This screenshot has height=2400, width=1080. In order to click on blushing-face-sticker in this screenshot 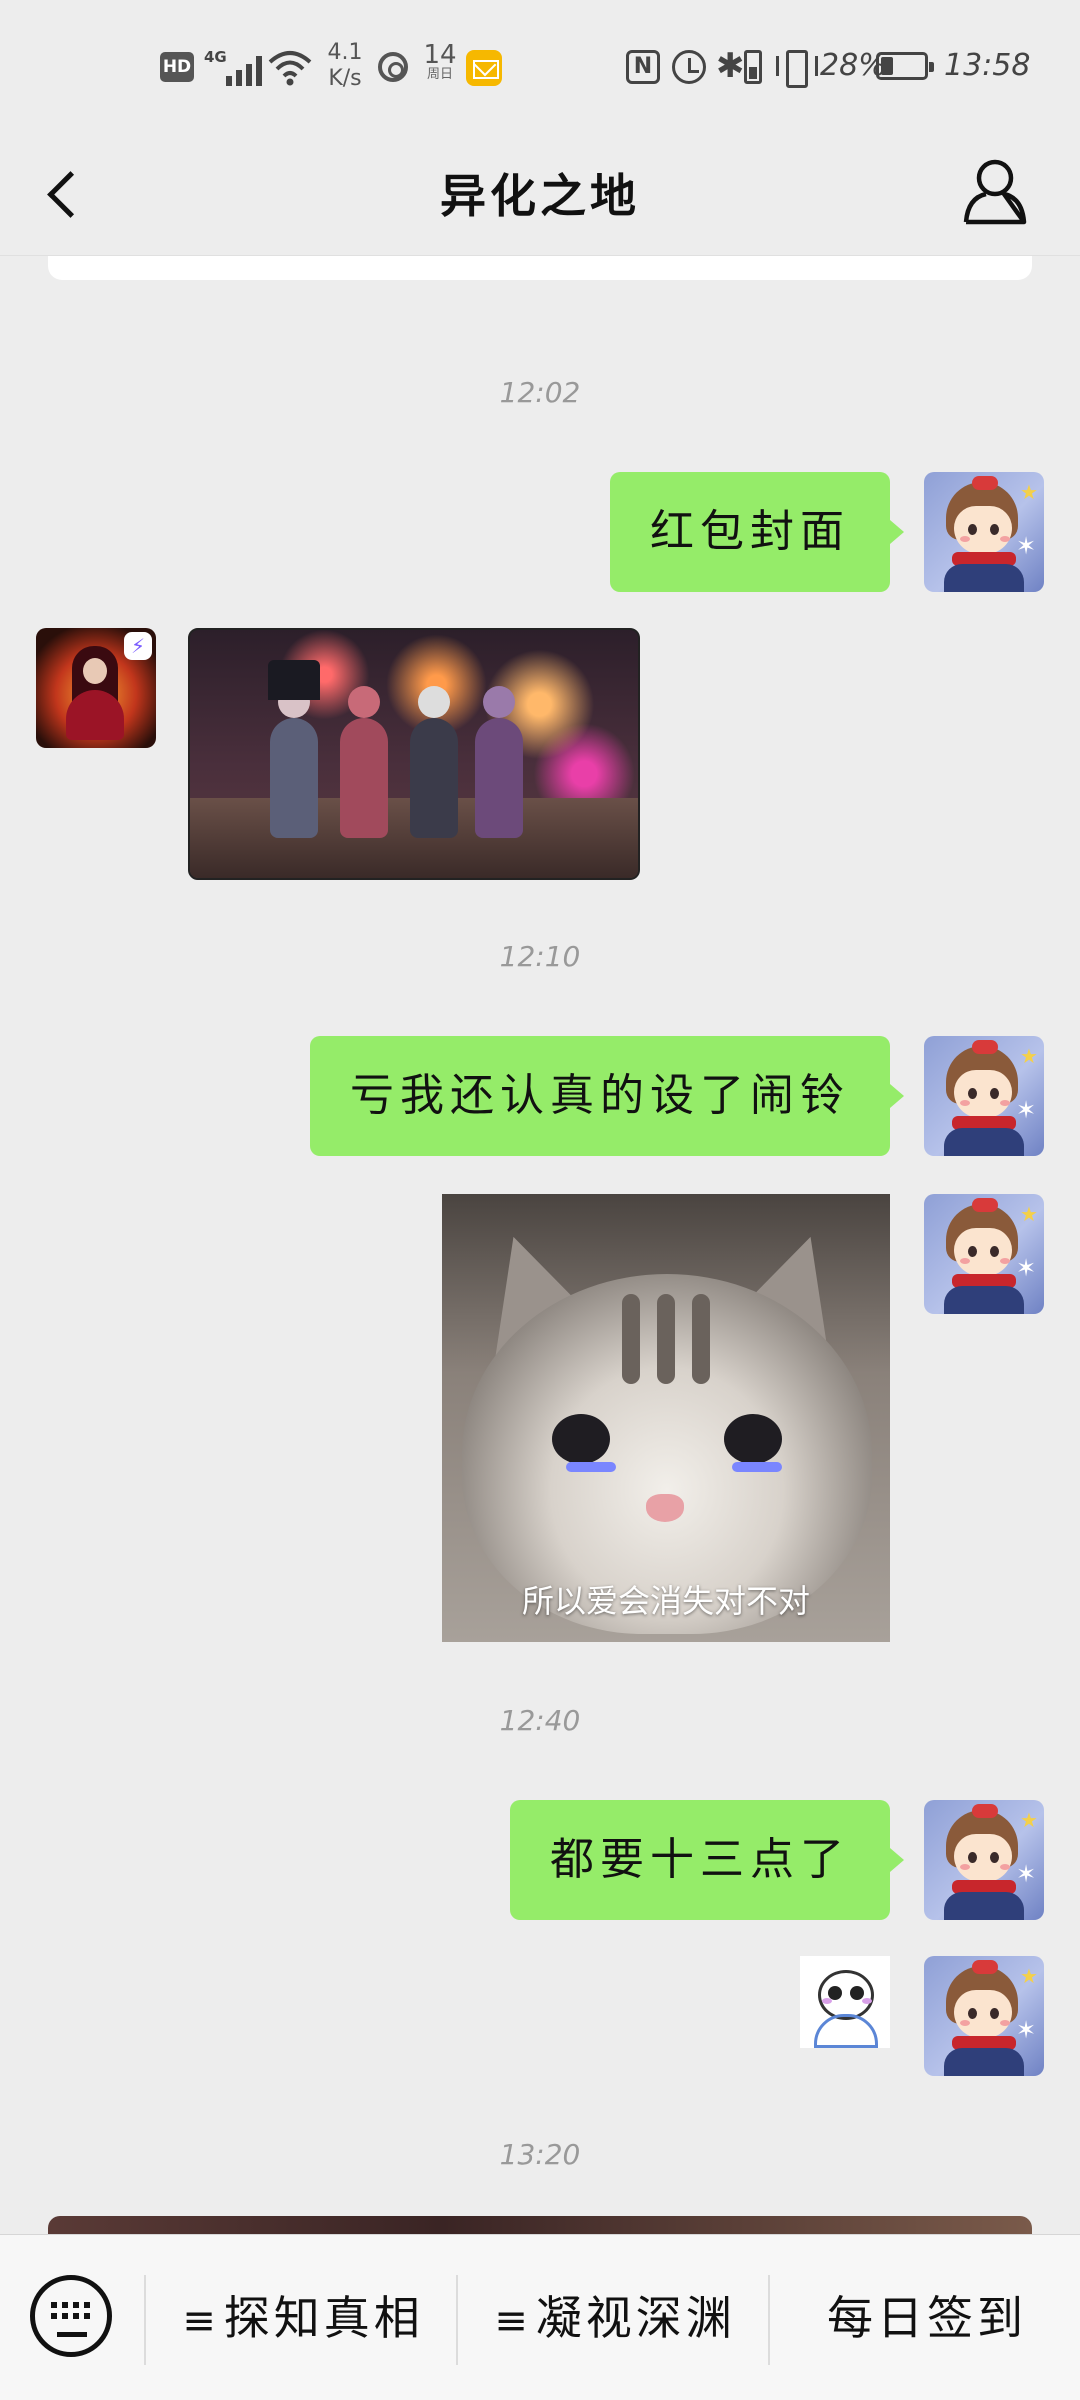, I will do `click(845, 2002)`.